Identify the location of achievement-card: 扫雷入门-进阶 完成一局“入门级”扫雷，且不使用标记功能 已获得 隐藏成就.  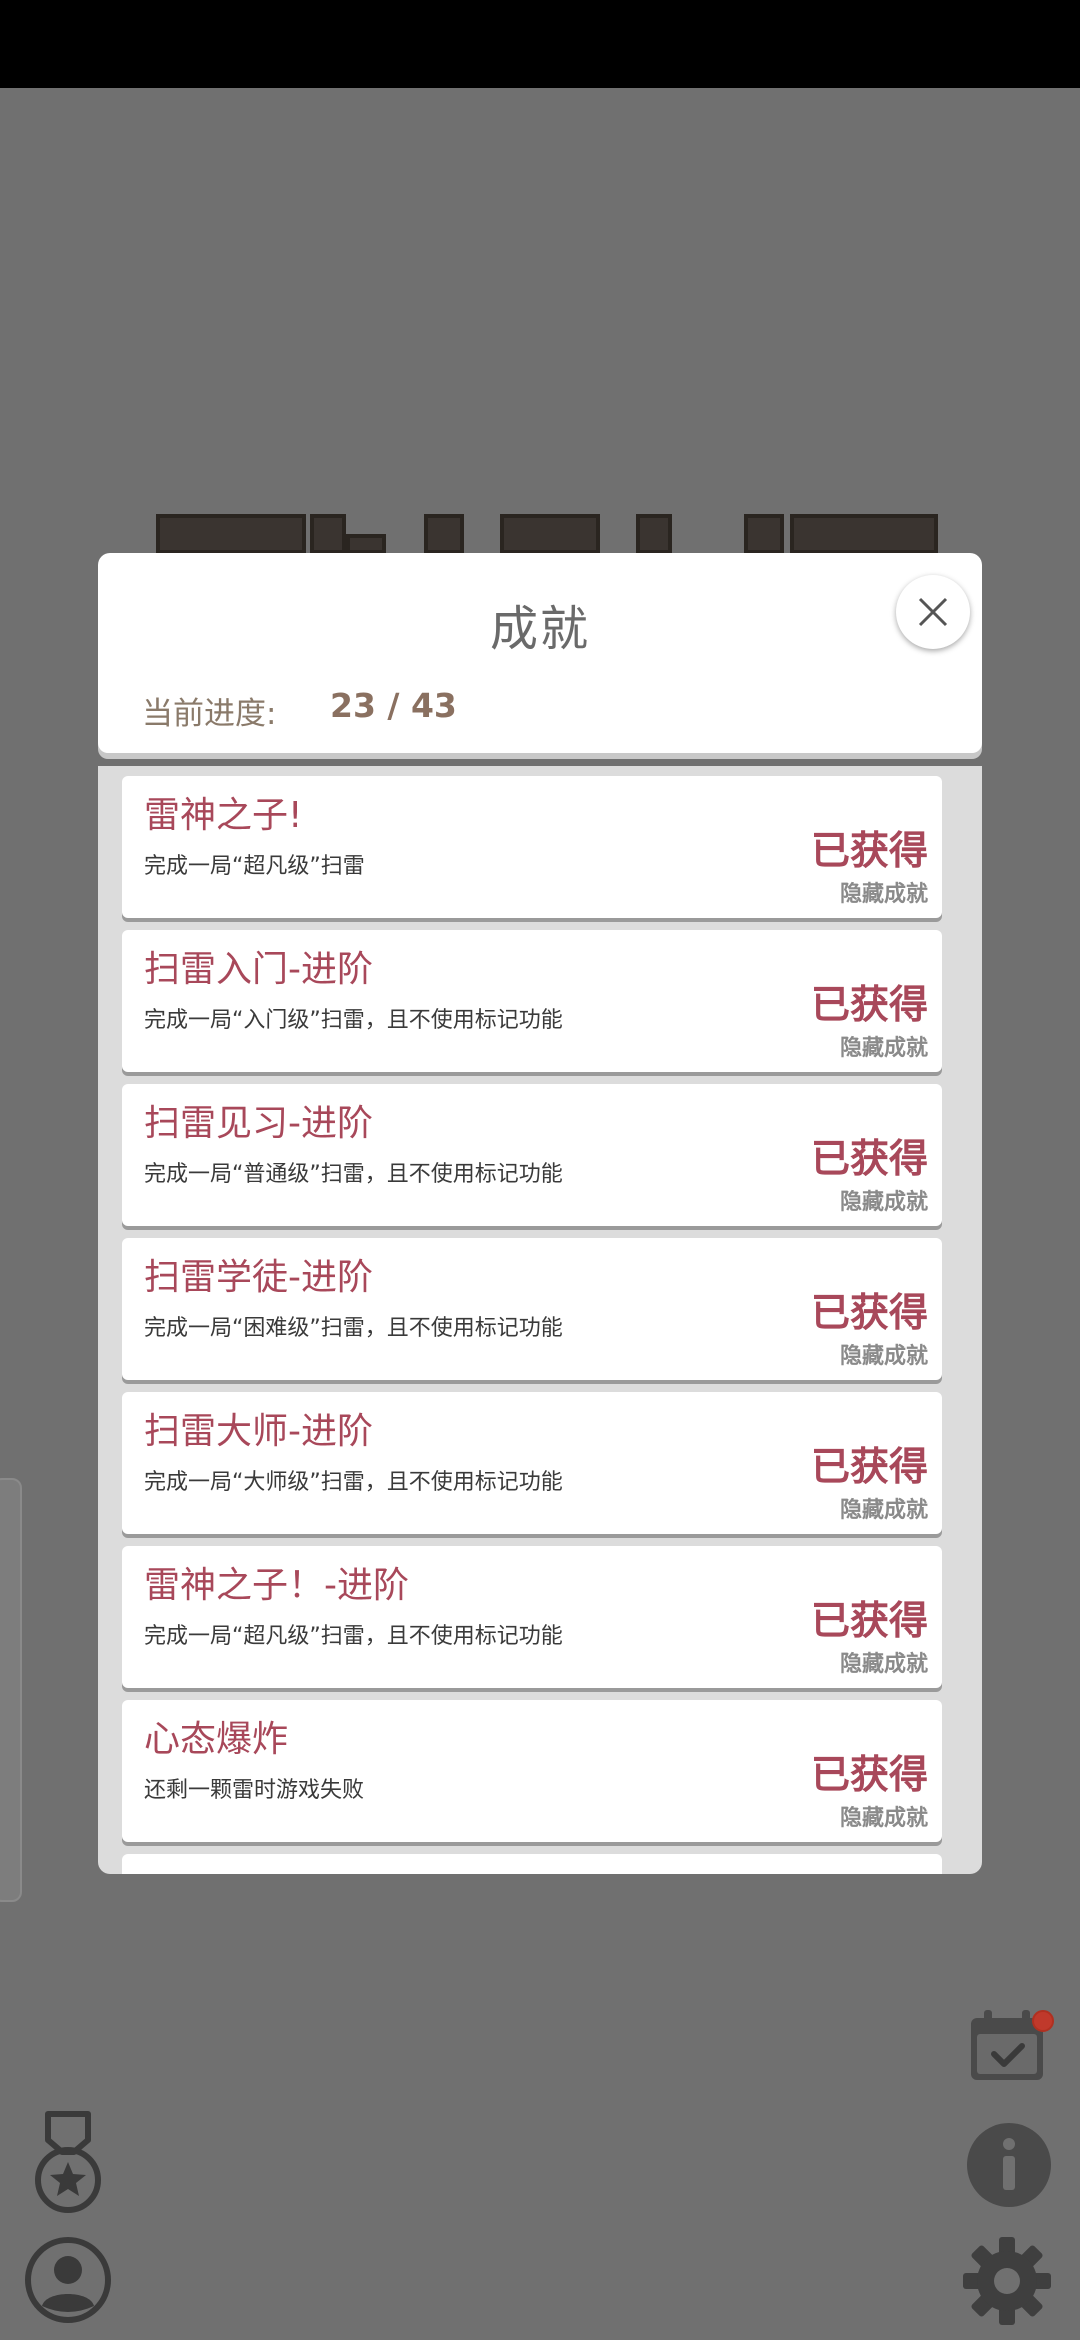
(532, 1001).